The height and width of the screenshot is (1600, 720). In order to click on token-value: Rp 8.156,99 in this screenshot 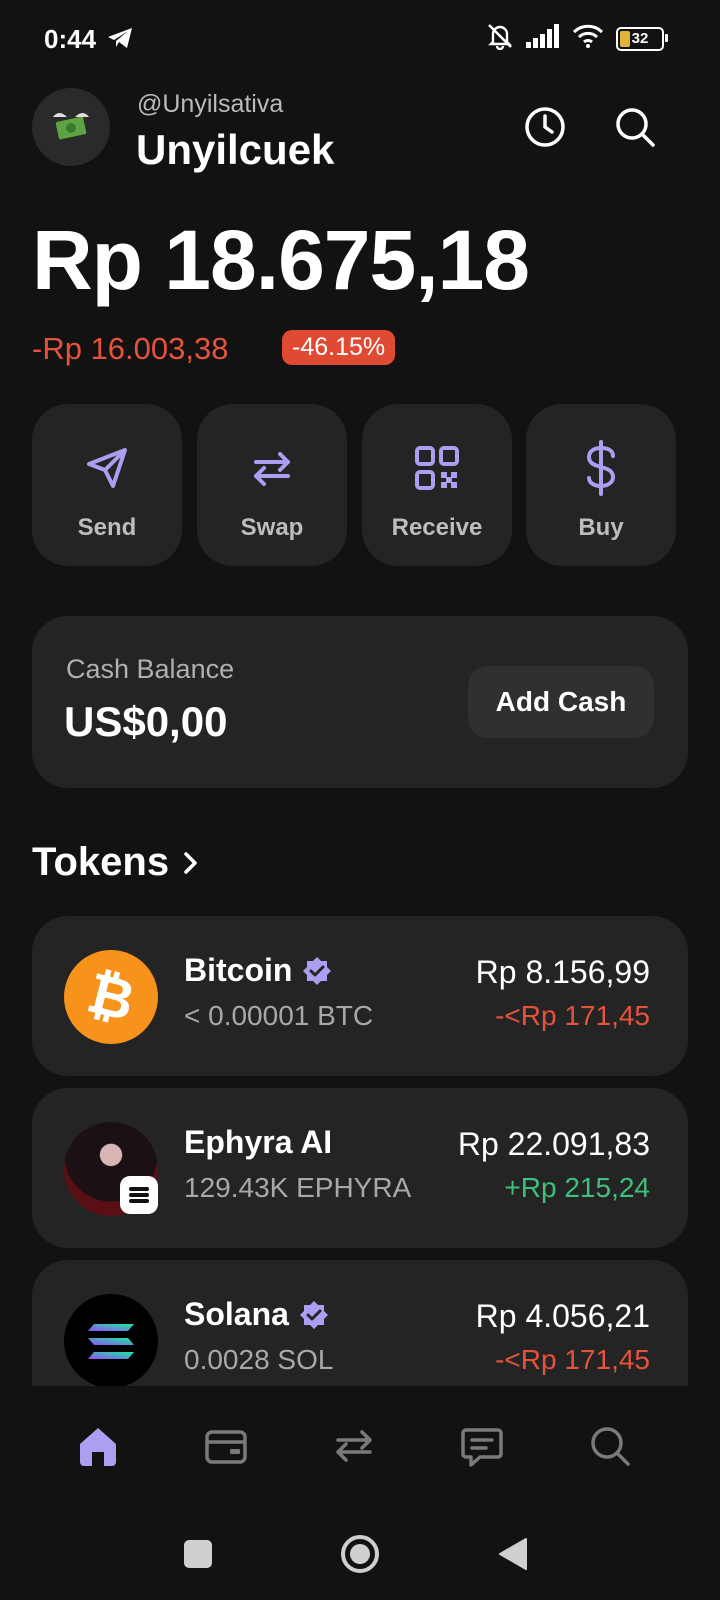, I will do `click(562, 972)`.